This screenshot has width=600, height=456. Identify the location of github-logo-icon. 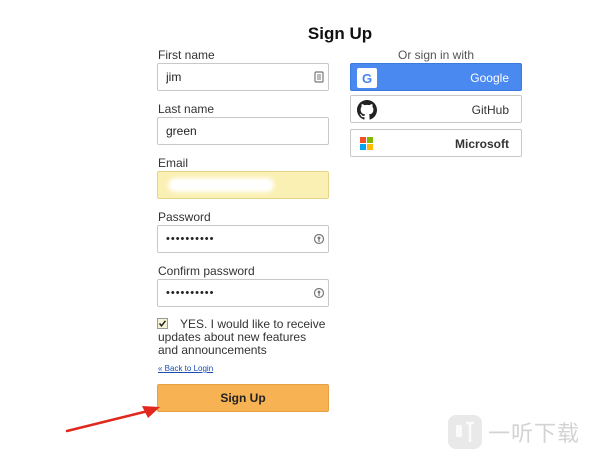
(367, 110).